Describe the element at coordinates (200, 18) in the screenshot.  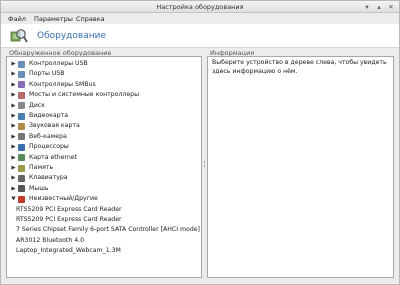
I see `menu-bar: Файл Параметры Справка` at that location.